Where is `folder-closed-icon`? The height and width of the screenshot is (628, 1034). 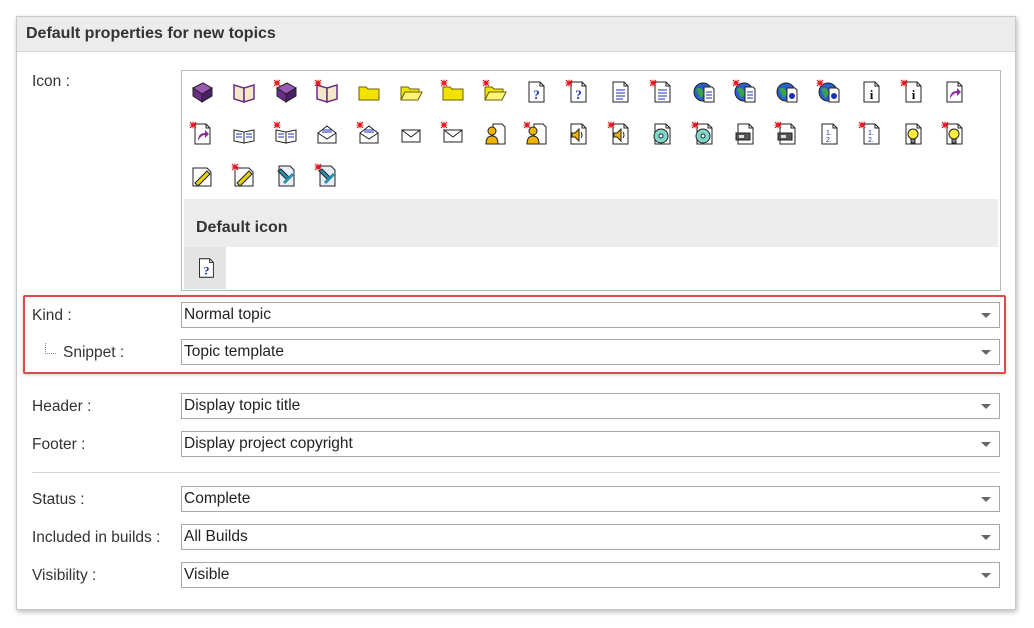 folder-closed-icon is located at coordinates (369, 92).